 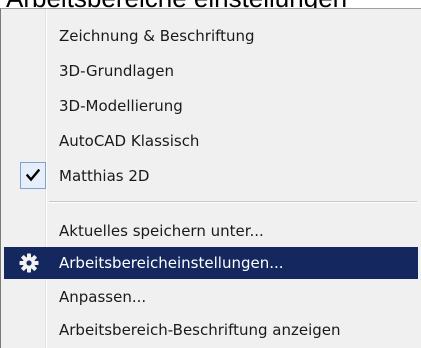 I want to click on menu-item-label: 3D-Grundlagen, so click(x=116, y=71).